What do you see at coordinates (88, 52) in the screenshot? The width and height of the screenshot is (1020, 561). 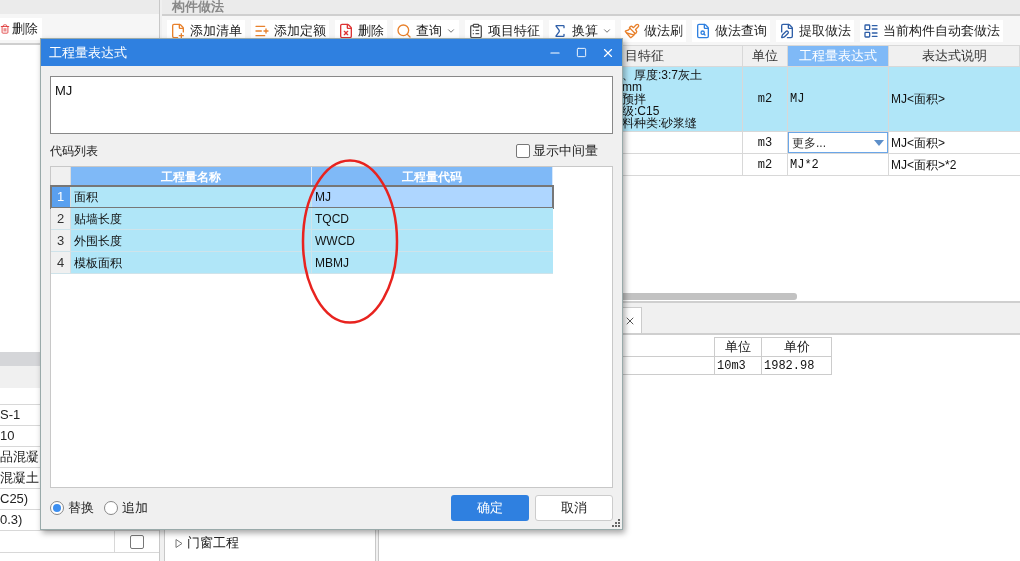 I see `window-title: 工程量表达式` at bounding box center [88, 52].